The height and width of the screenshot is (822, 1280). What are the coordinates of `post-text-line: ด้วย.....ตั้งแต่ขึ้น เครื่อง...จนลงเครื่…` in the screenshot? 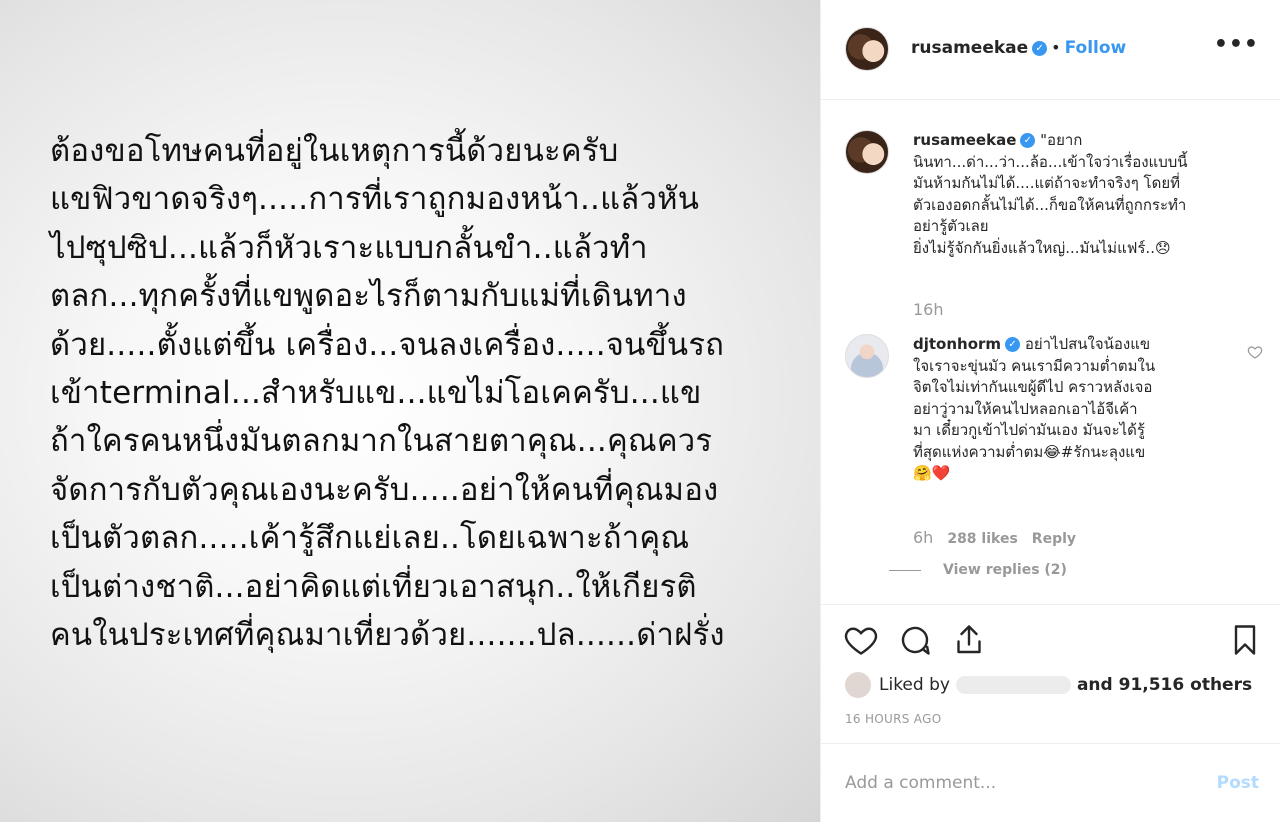 It's located at (387, 344).